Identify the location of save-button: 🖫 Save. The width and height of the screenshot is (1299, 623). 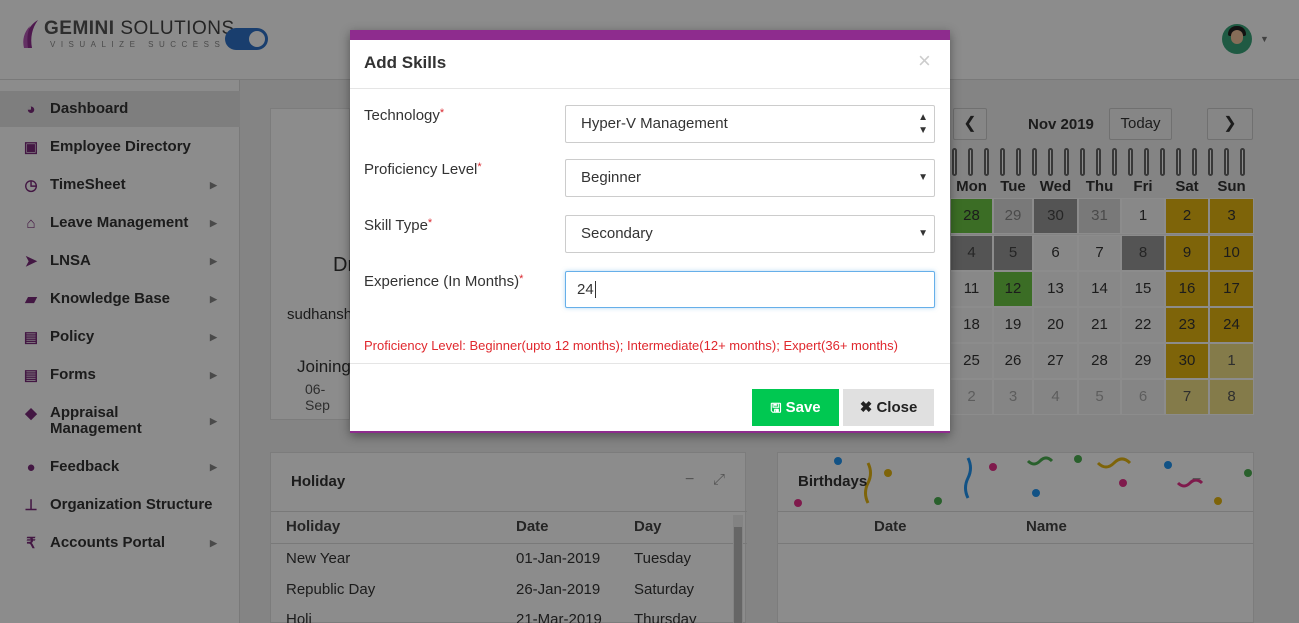
(795, 407).